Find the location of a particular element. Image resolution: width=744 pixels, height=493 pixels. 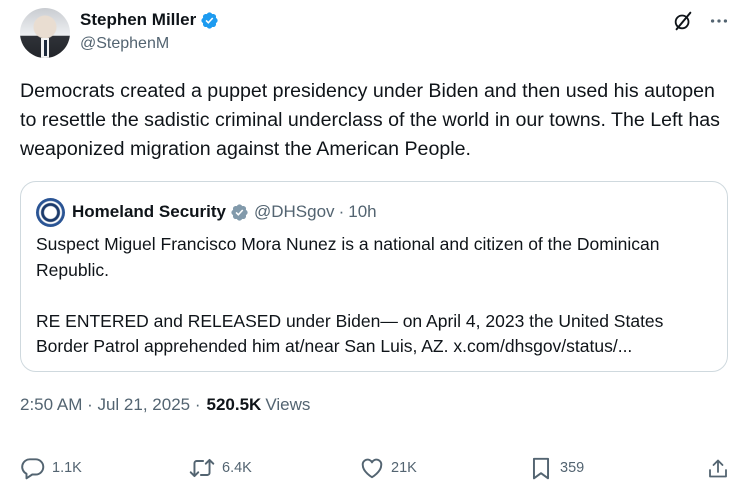

views-label: Views is located at coordinates (288, 404).